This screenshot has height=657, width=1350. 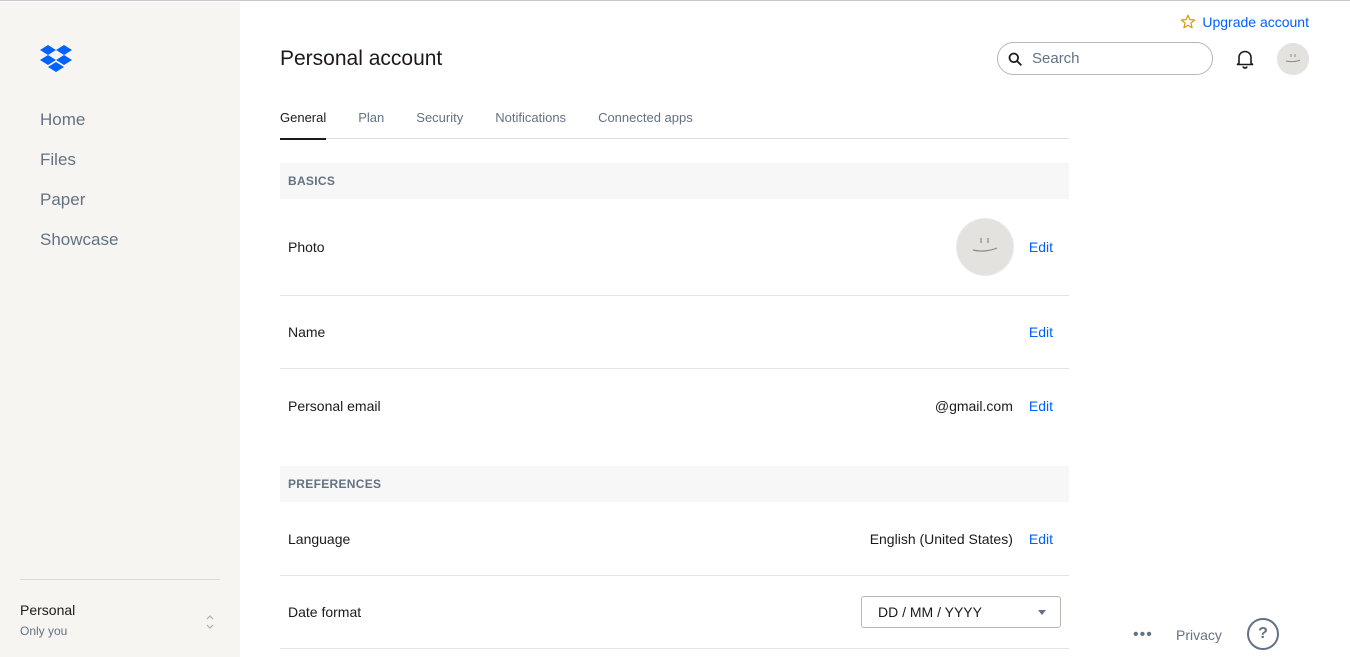 What do you see at coordinates (303, 122) in the screenshot?
I see `tab-general: General` at bounding box center [303, 122].